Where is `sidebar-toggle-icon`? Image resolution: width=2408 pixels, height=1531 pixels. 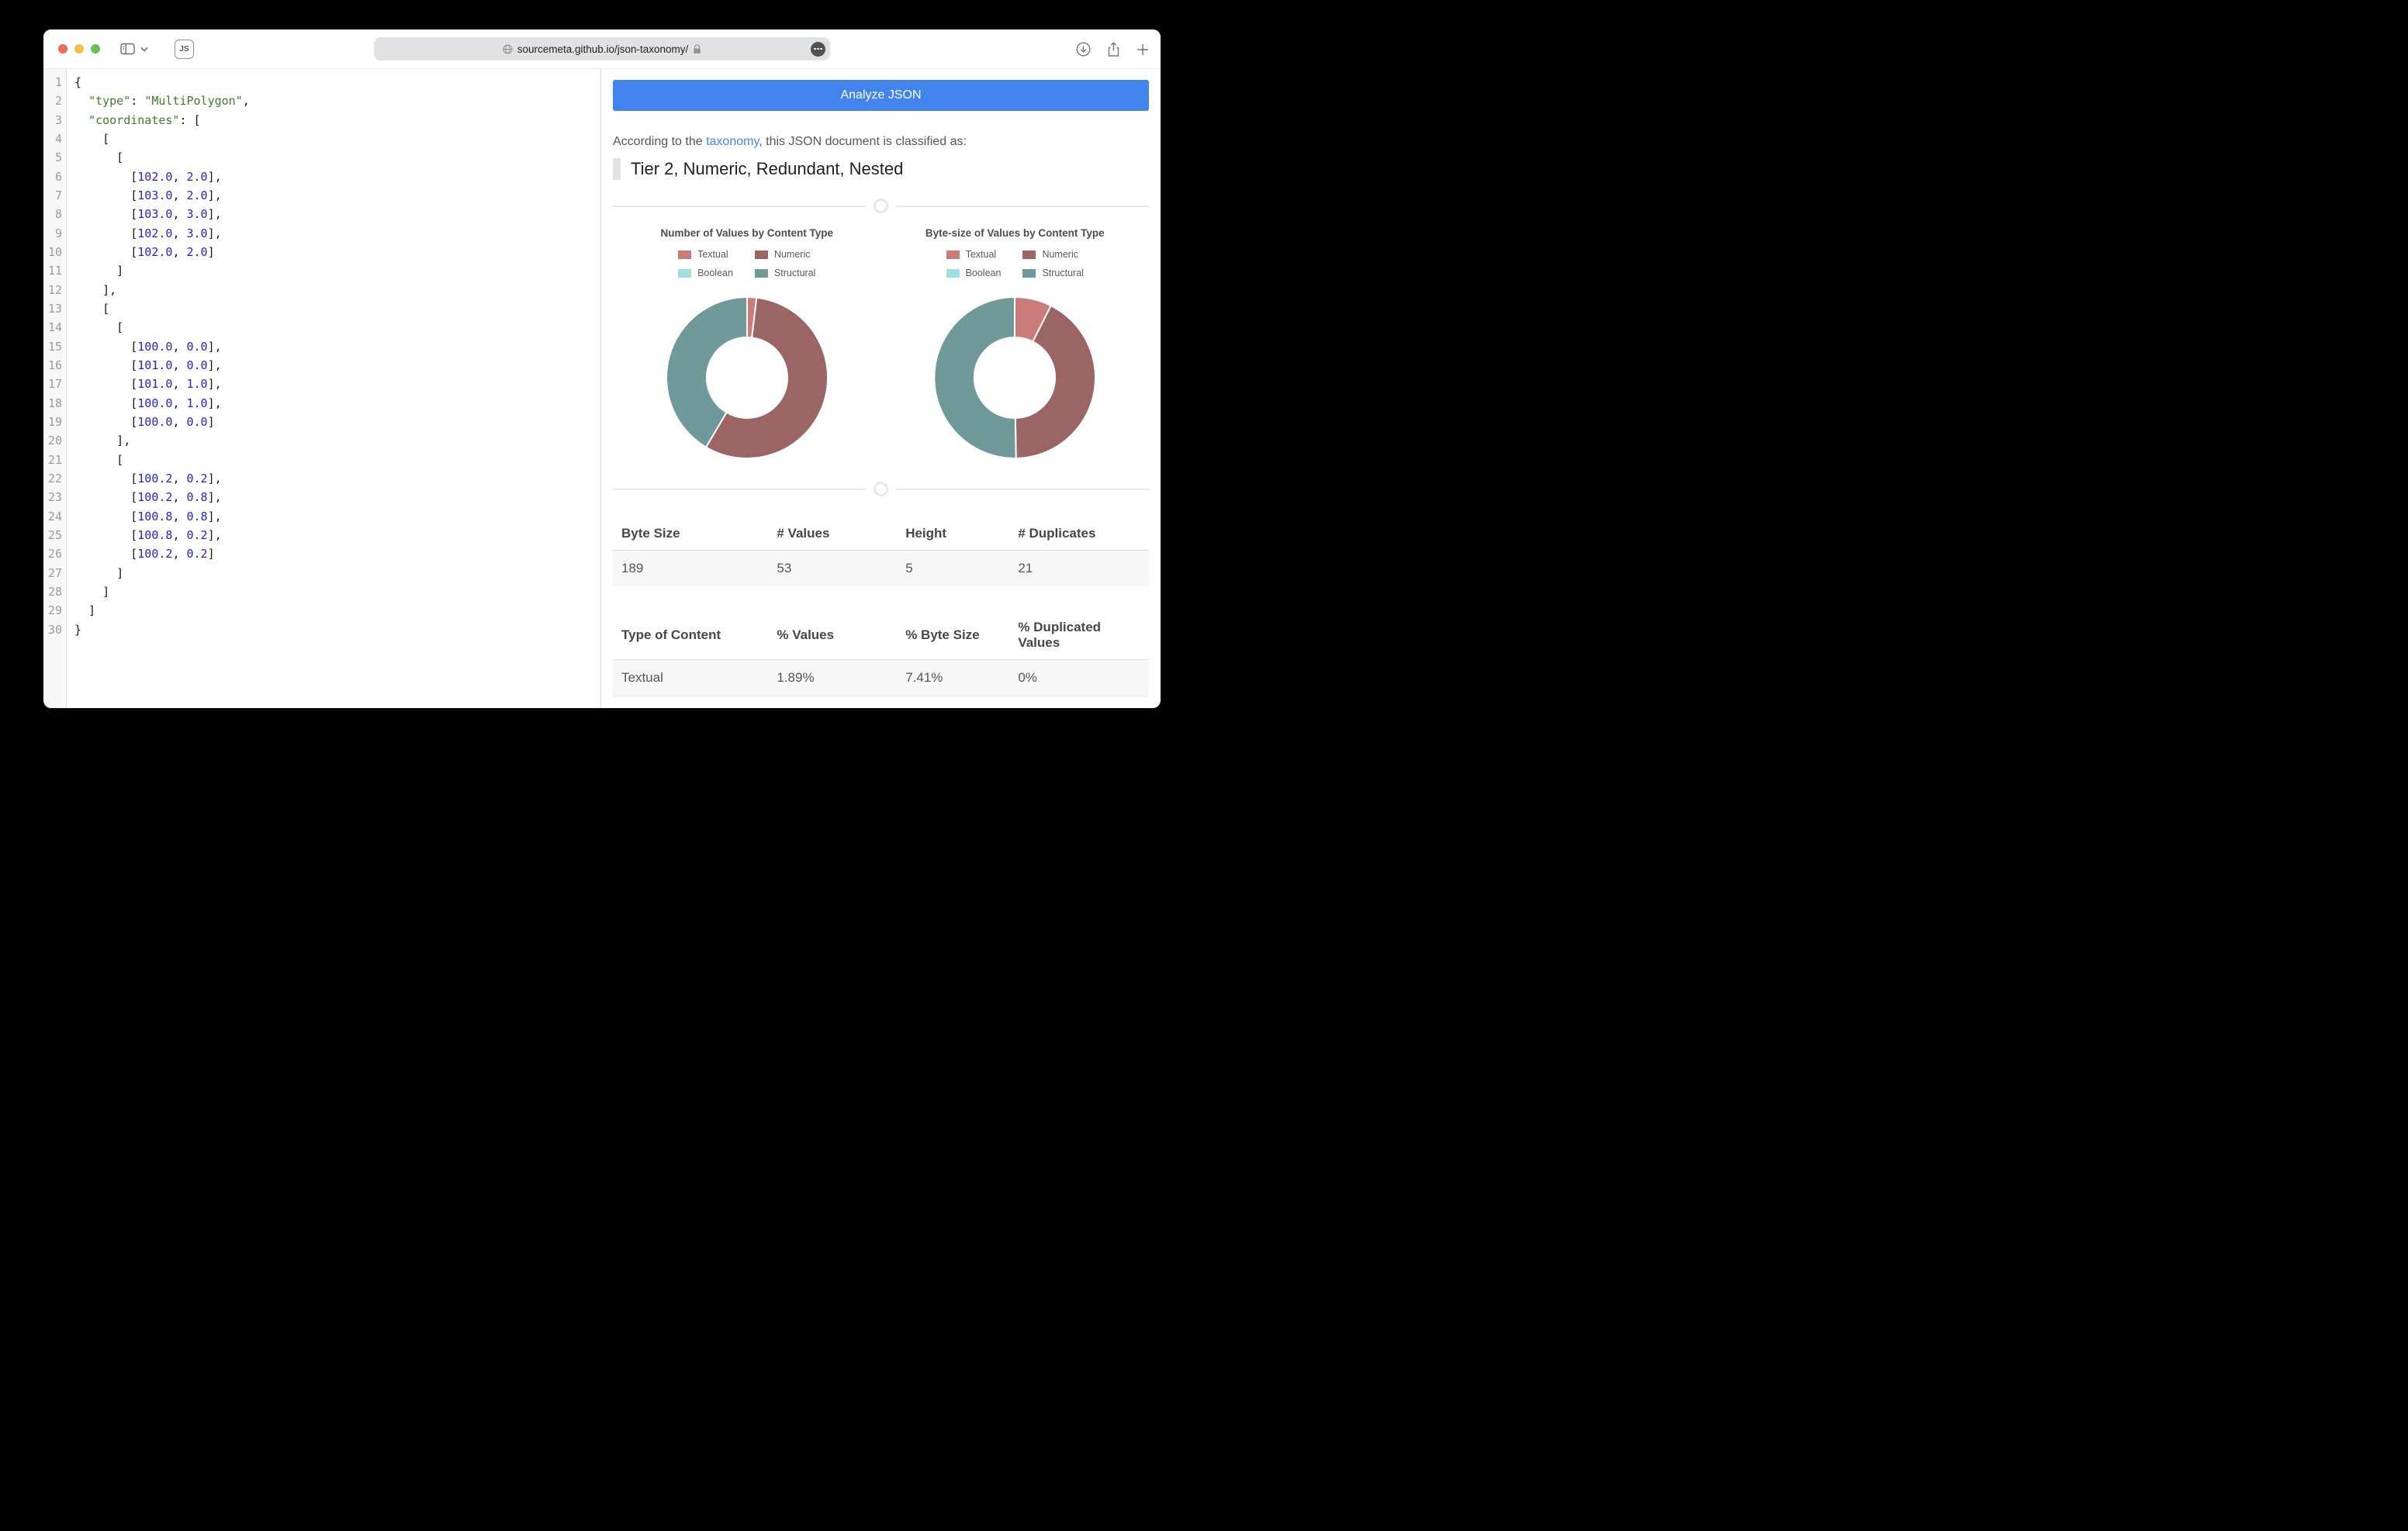 sidebar-toggle-icon is located at coordinates (128, 49).